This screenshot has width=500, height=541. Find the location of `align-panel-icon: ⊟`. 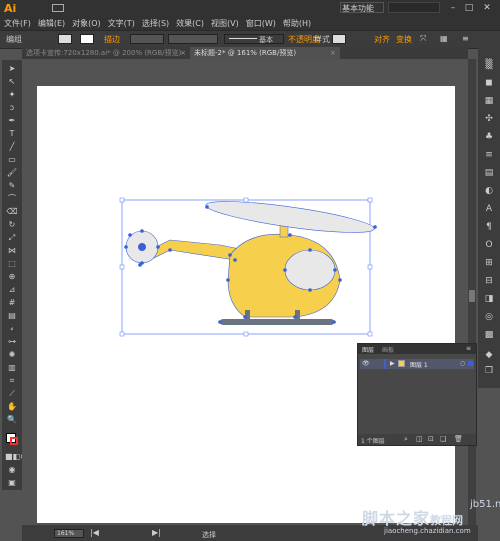

align-panel-icon: ⊟ is located at coordinates (489, 281).